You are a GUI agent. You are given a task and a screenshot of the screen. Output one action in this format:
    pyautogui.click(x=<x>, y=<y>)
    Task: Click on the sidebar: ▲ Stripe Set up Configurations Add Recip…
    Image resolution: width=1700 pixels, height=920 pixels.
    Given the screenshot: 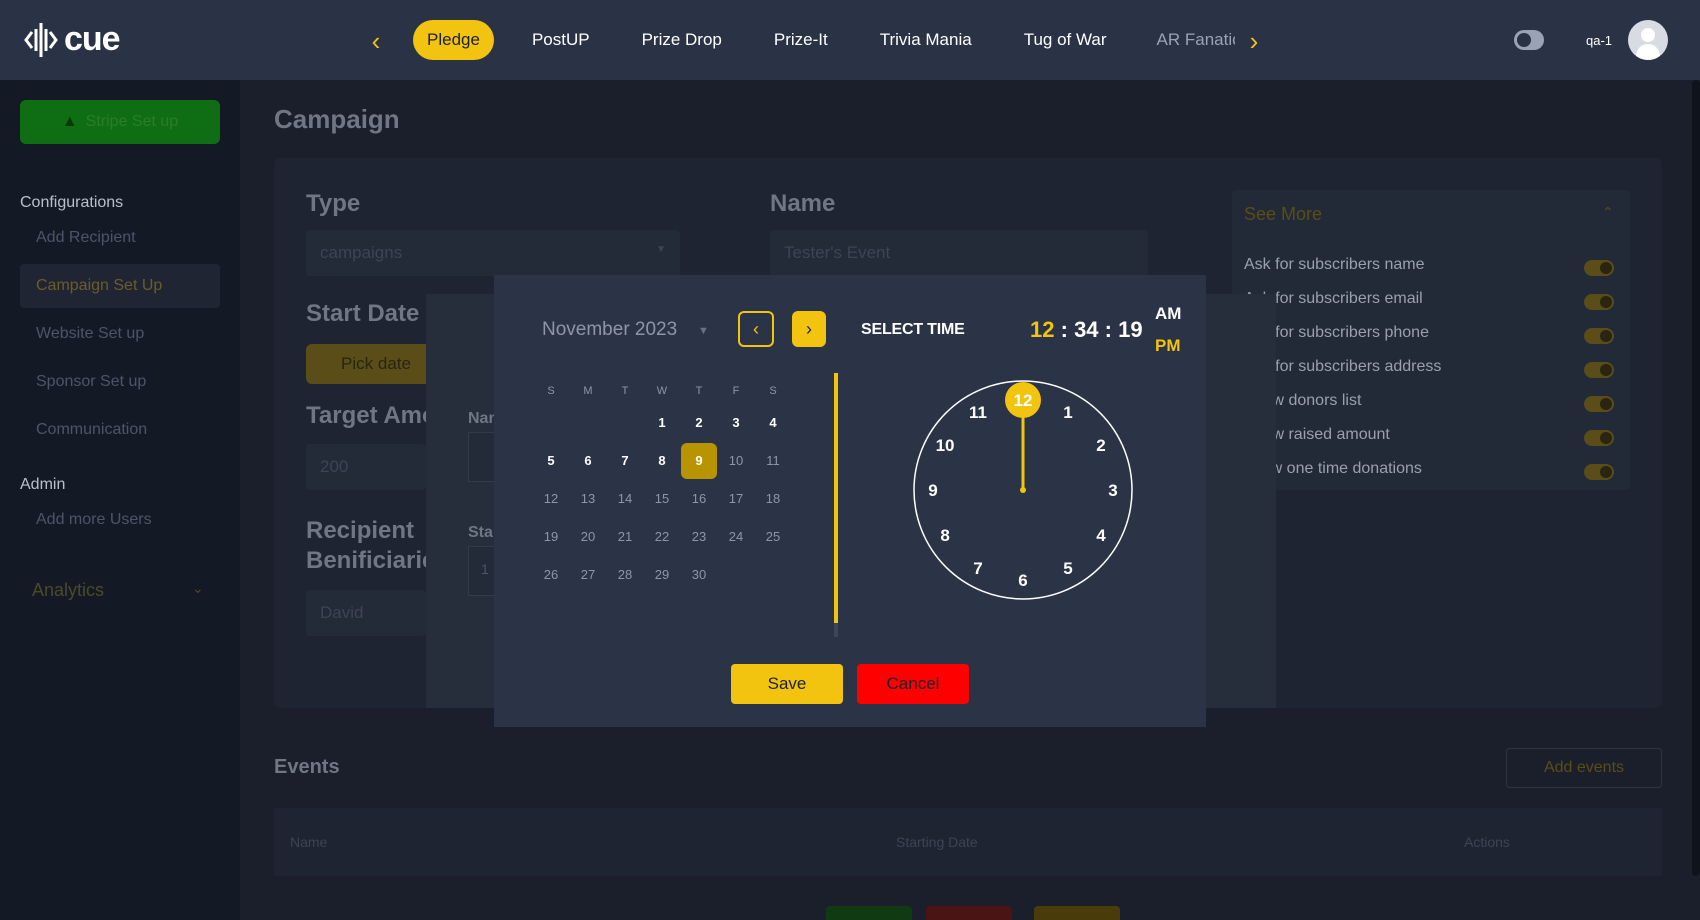 What is the action you would take?
    pyautogui.click(x=120, y=500)
    